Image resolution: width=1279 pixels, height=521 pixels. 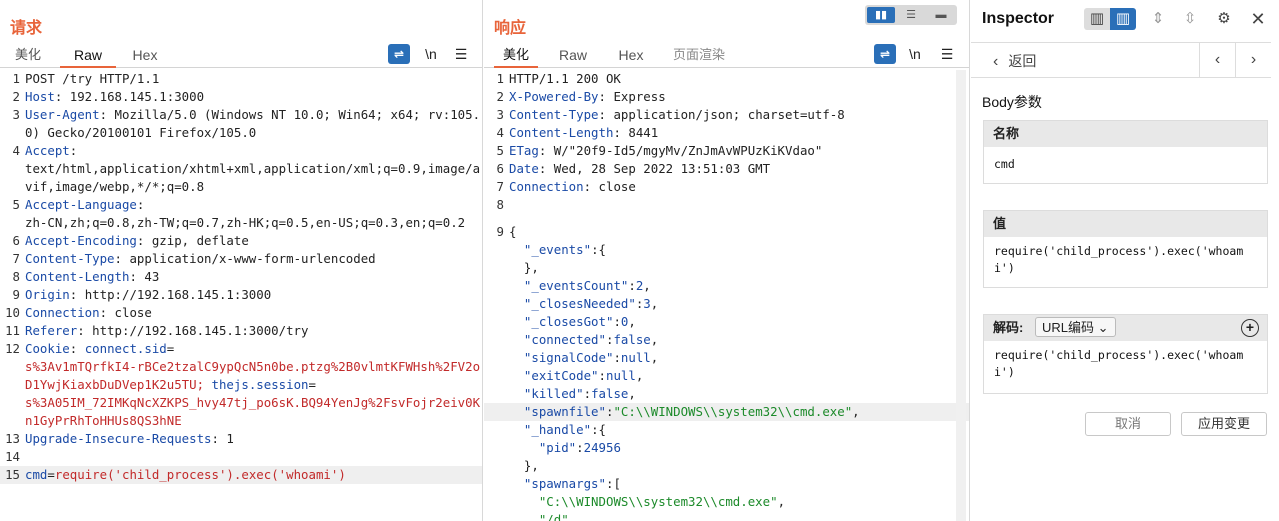 I want to click on inspector-layout-left-icon: ▥, so click(x=1097, y=19).